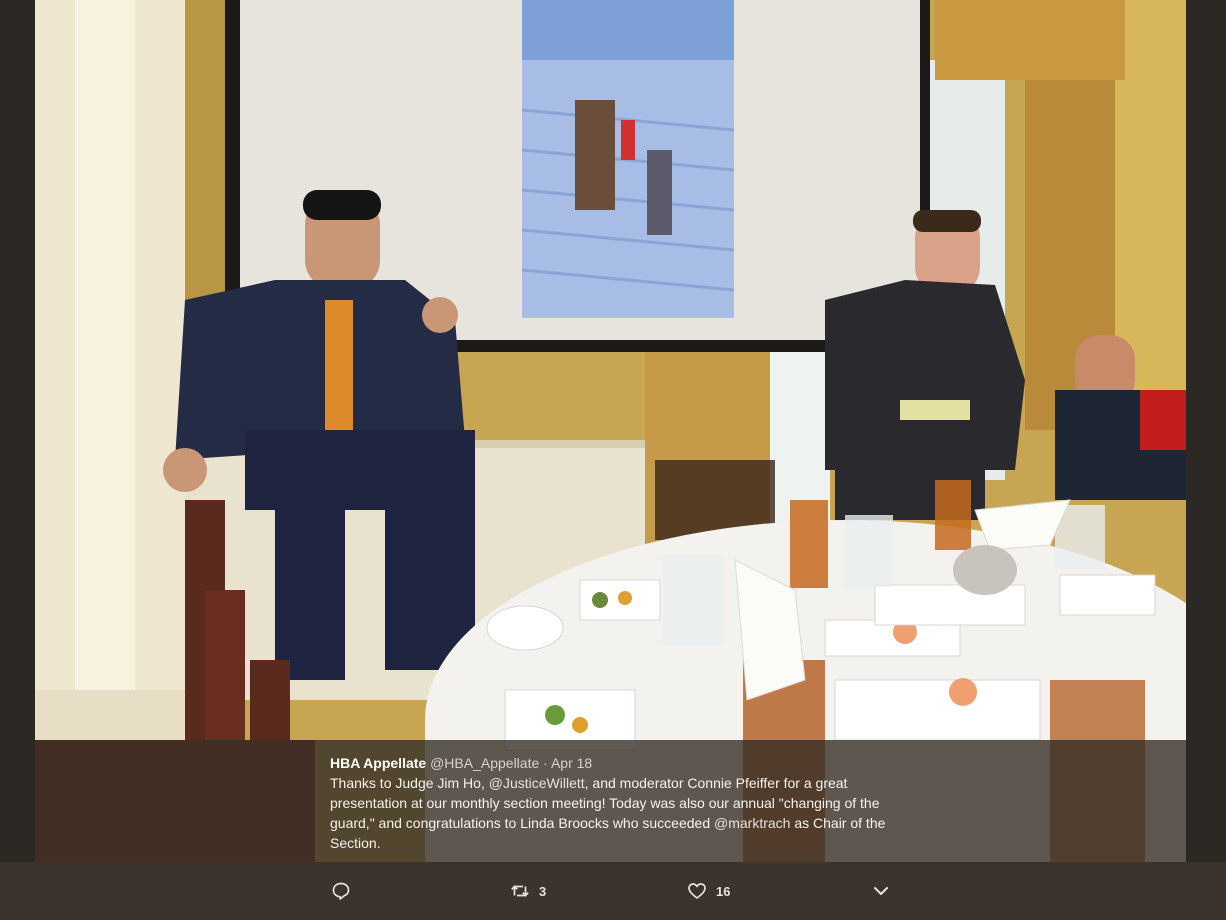  Describe the element at coordinates (17, 431) in the screenshot. I see `left-shade` at that location.